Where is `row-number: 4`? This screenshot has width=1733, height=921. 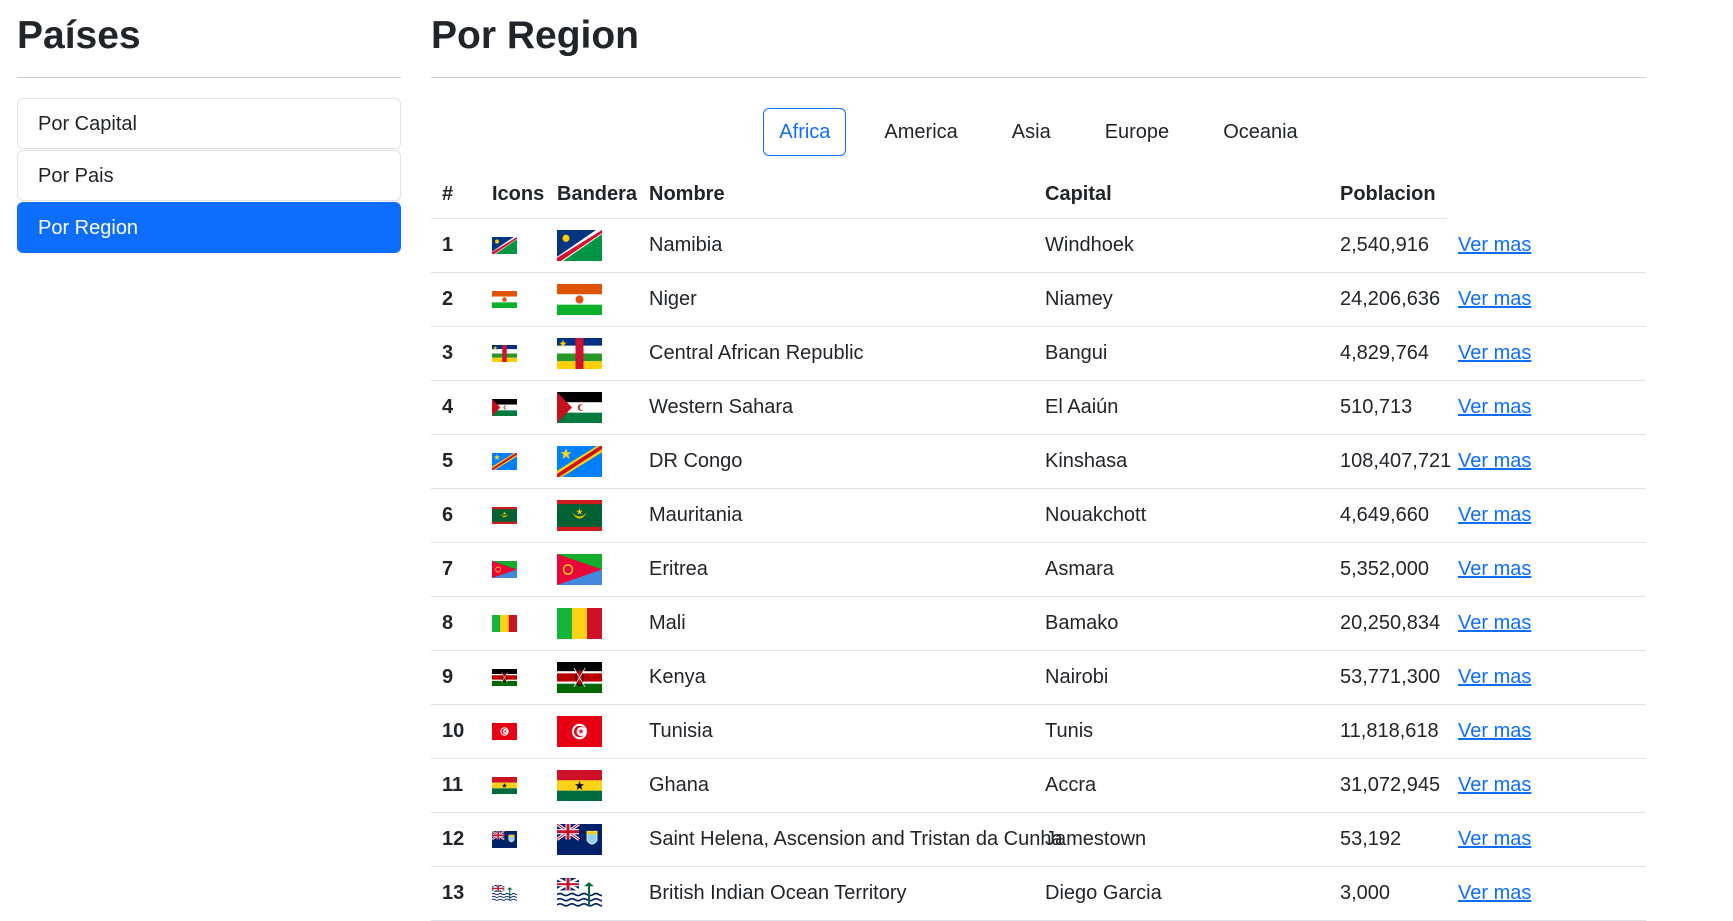
row-number: 4 is located at coordinates (456, 407).